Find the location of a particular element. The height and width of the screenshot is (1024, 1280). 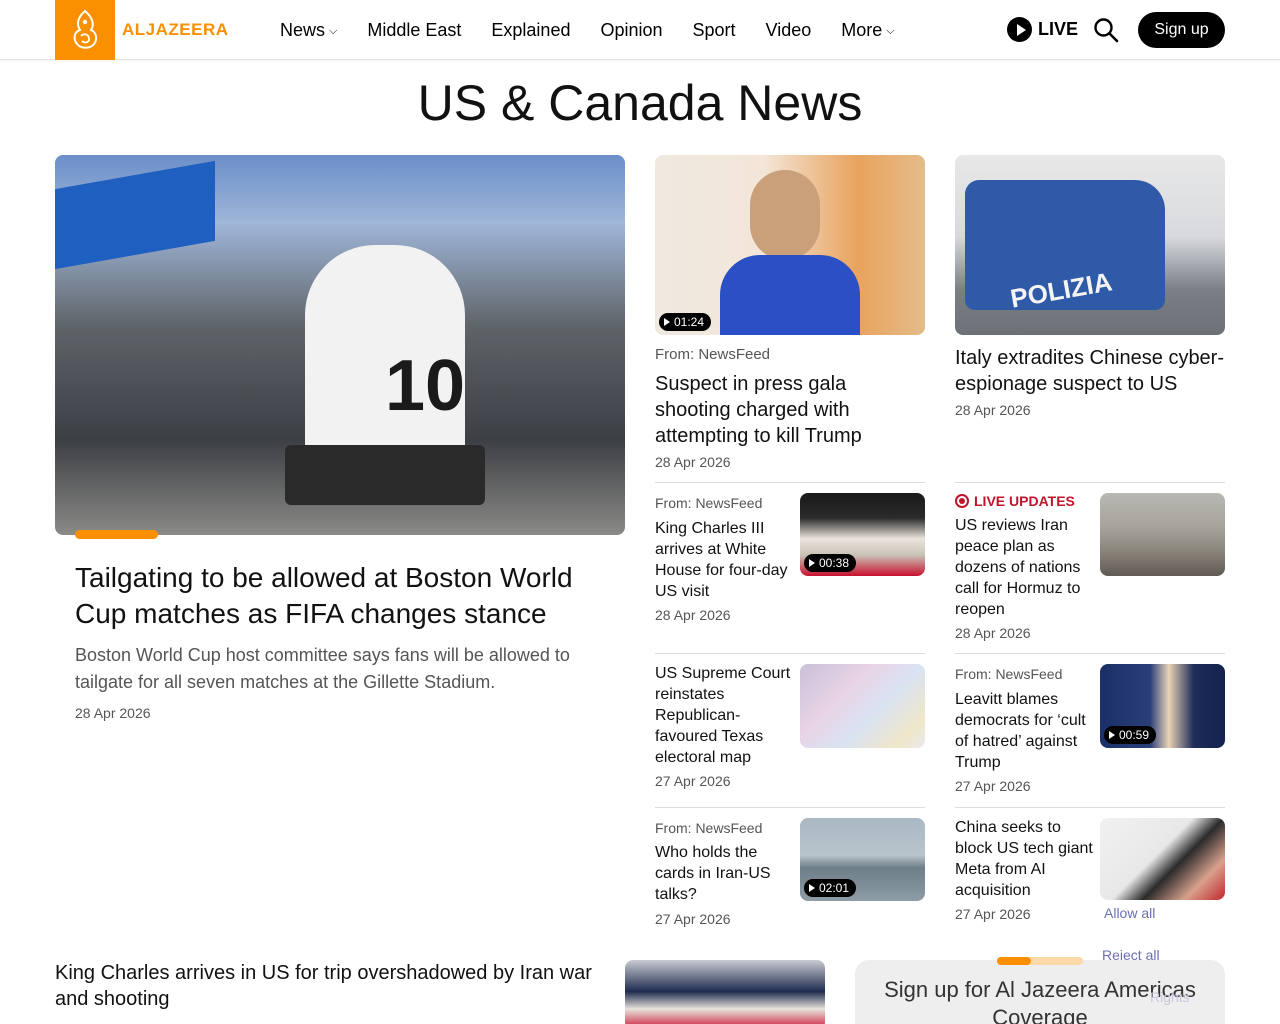

nav-item-sport: Sport is located at coordinates (714, 30).